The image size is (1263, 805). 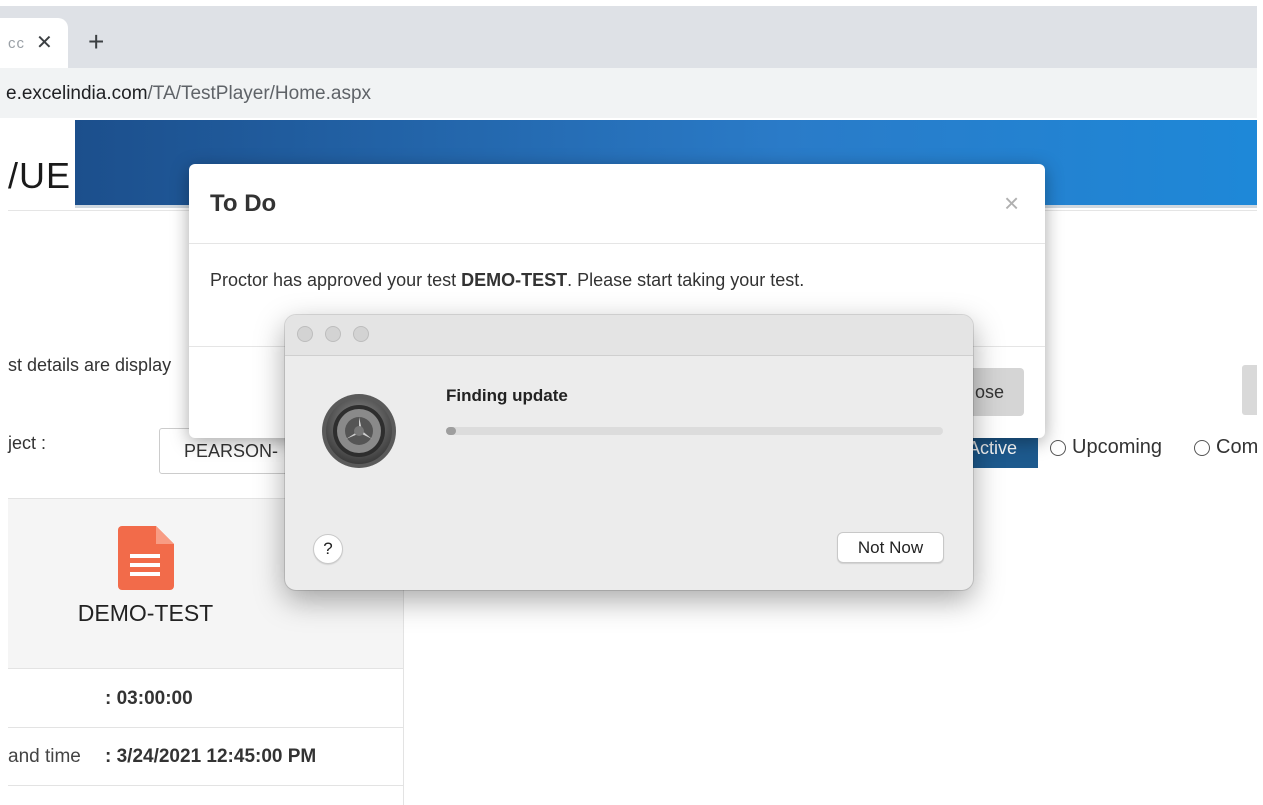 I want to click on todo-modal-title: To Do, so click(x=243, y=203).